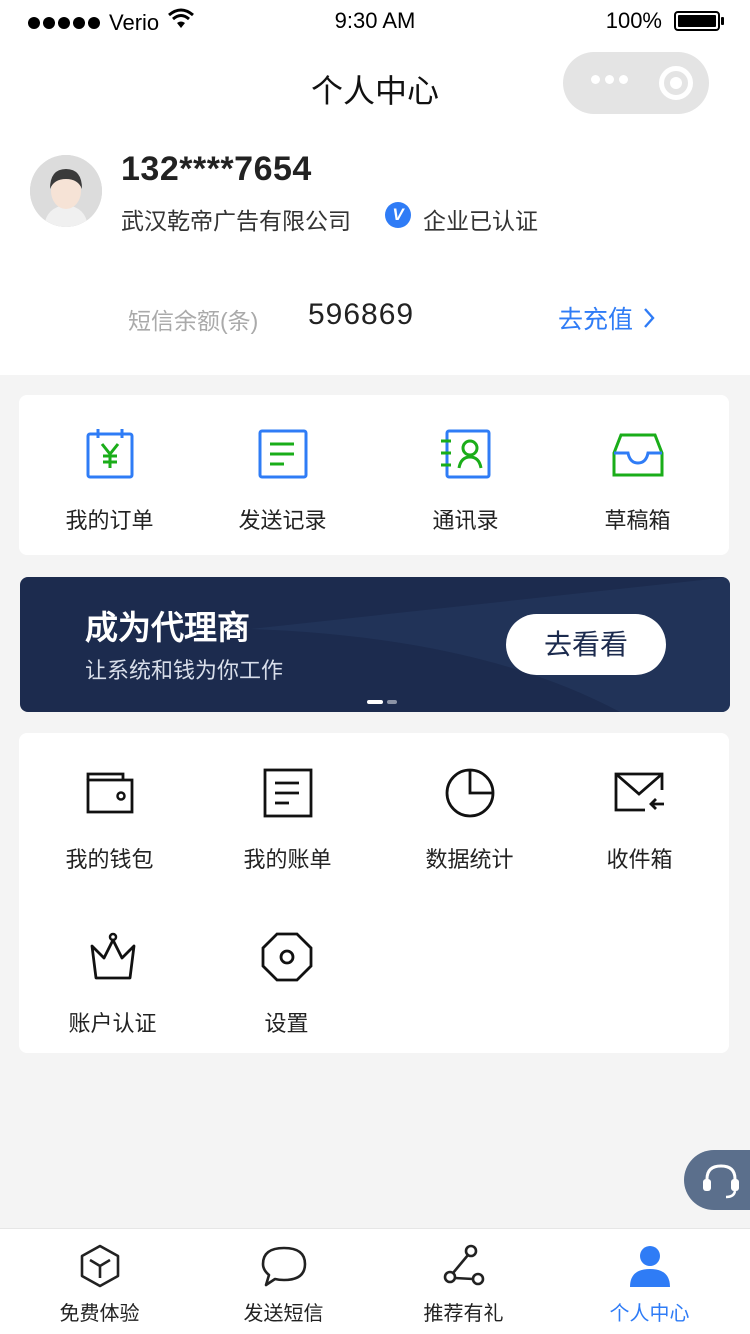 This screenshot has width=750, height=1334. What do you see at coordinates (639, 859) in the screenshot?
I see `service-item-label: 收件箱` at bounding box center [639, 859].